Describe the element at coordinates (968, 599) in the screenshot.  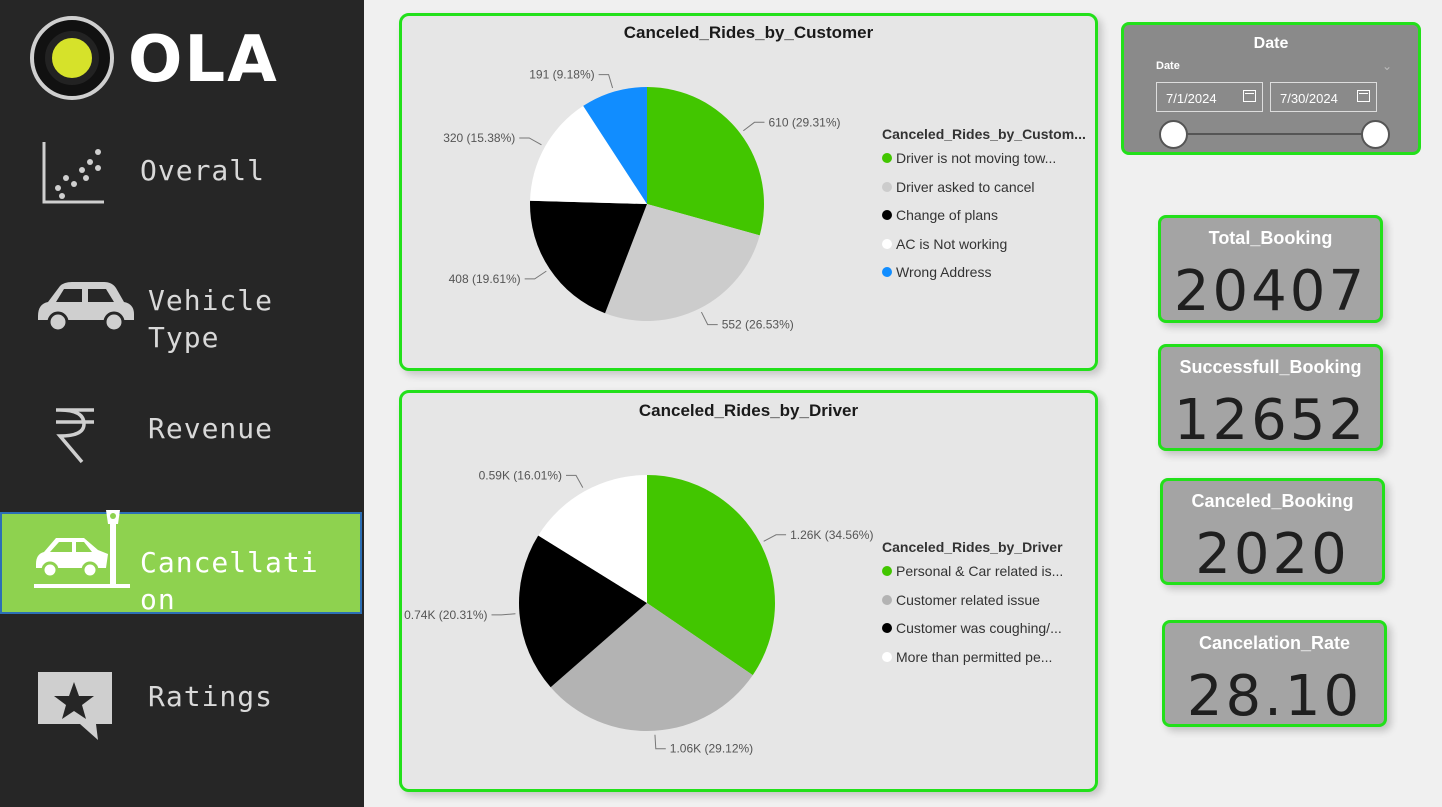
I see `legend-label: Customer related issue` at that location.